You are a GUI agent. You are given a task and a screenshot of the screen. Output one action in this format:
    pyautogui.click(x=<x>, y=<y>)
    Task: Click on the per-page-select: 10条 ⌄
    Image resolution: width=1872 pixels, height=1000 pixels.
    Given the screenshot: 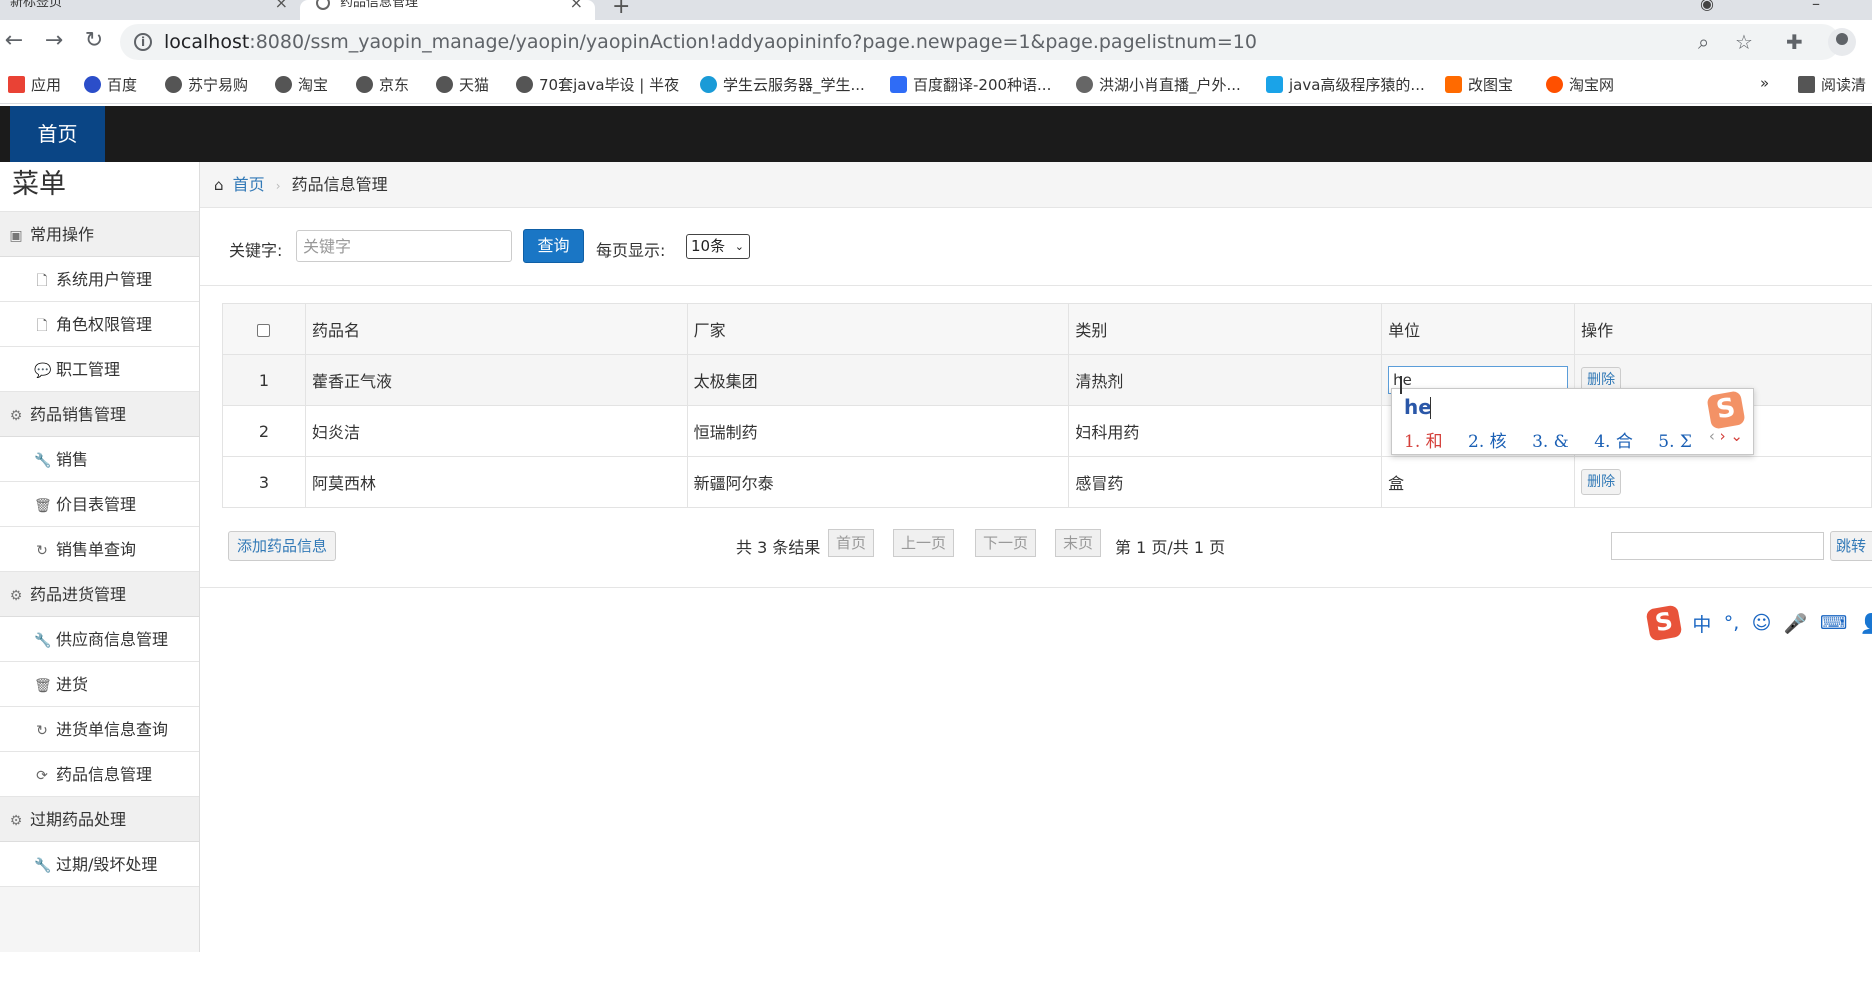 What is the action you would take?
    pyautogui.click(x=718, y=246)
    